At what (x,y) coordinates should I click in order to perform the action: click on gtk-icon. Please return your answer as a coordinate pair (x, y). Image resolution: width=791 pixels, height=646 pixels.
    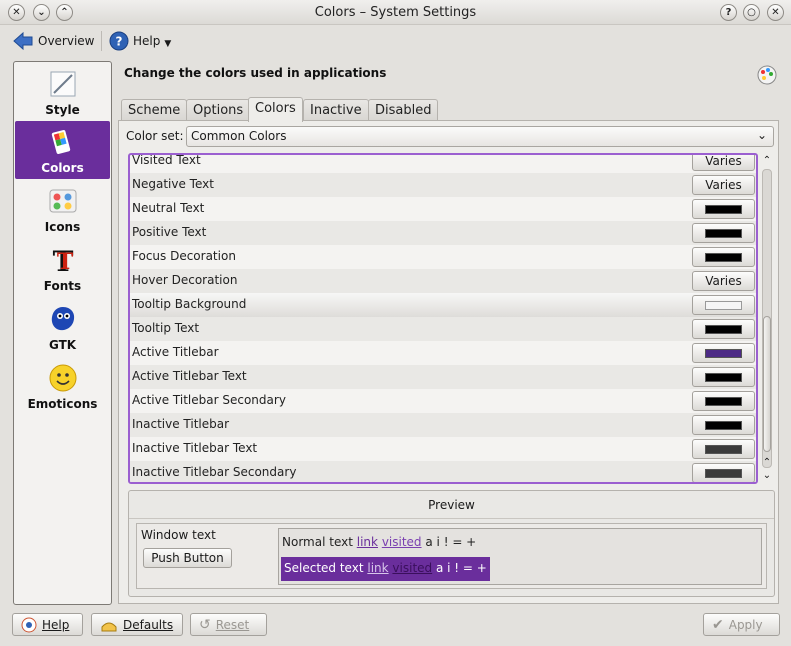
    Looking at the image, I should click on (63, 319).